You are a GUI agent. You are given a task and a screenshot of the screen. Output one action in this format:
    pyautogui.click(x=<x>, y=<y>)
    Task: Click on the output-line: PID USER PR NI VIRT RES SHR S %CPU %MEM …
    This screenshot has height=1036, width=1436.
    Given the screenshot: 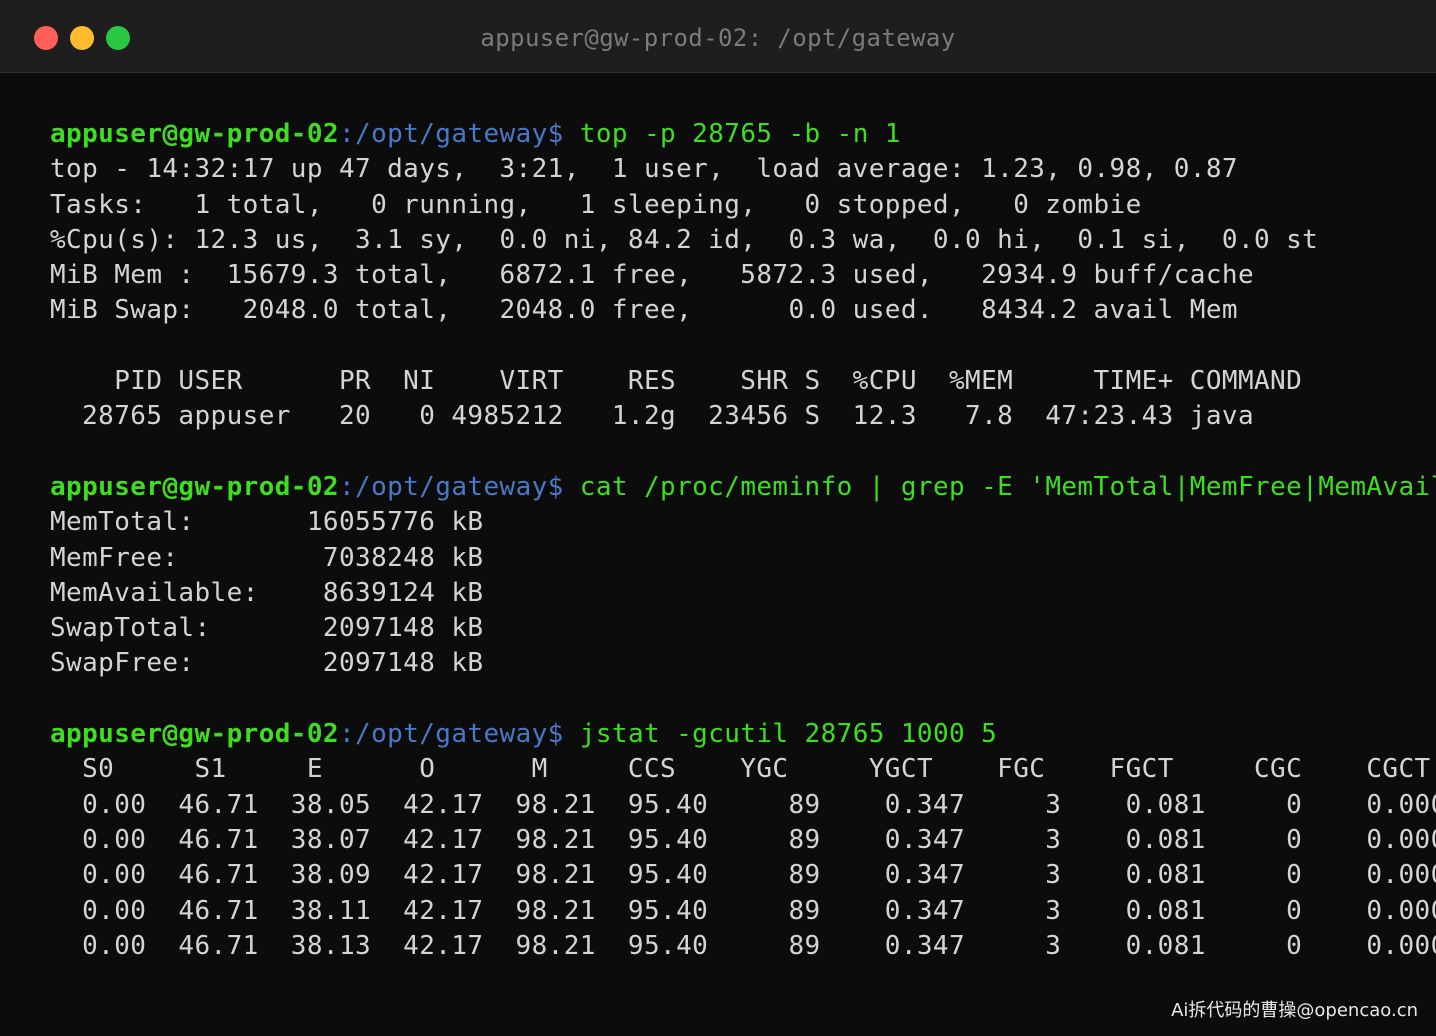 What is the action you would take?
    pyautogui.click(x=676, y=381)
    